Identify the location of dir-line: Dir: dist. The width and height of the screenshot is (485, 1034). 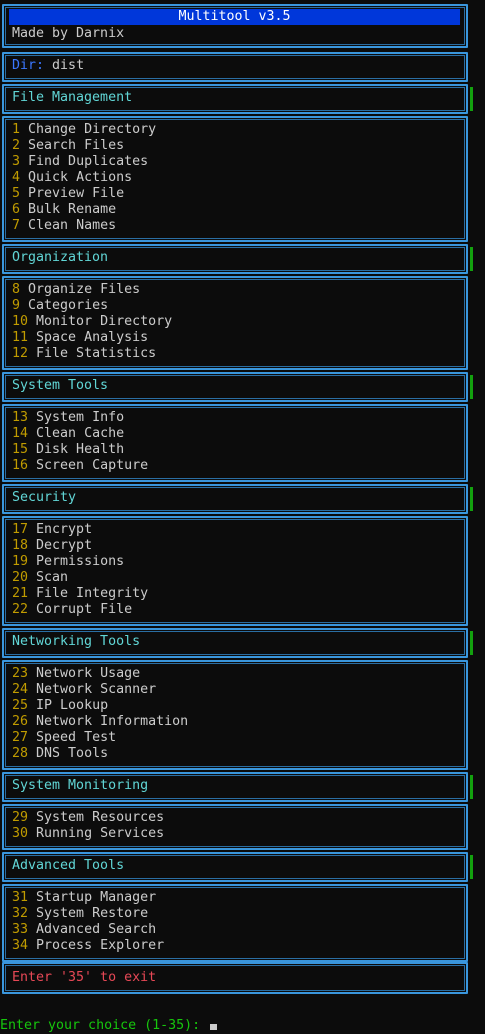
(48, 66).